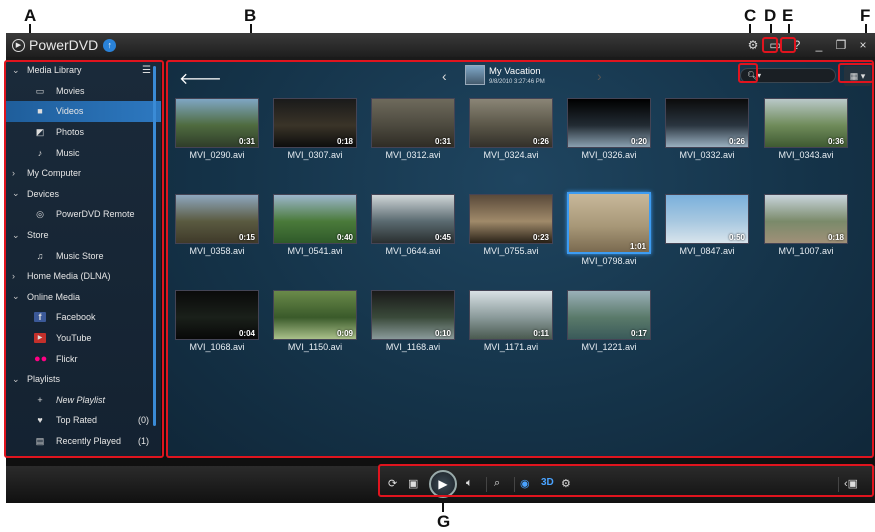  What do you see at coordinates (865, 15) in the screenshot?
I see `callout-f: F` at bounding box center [865, 15].